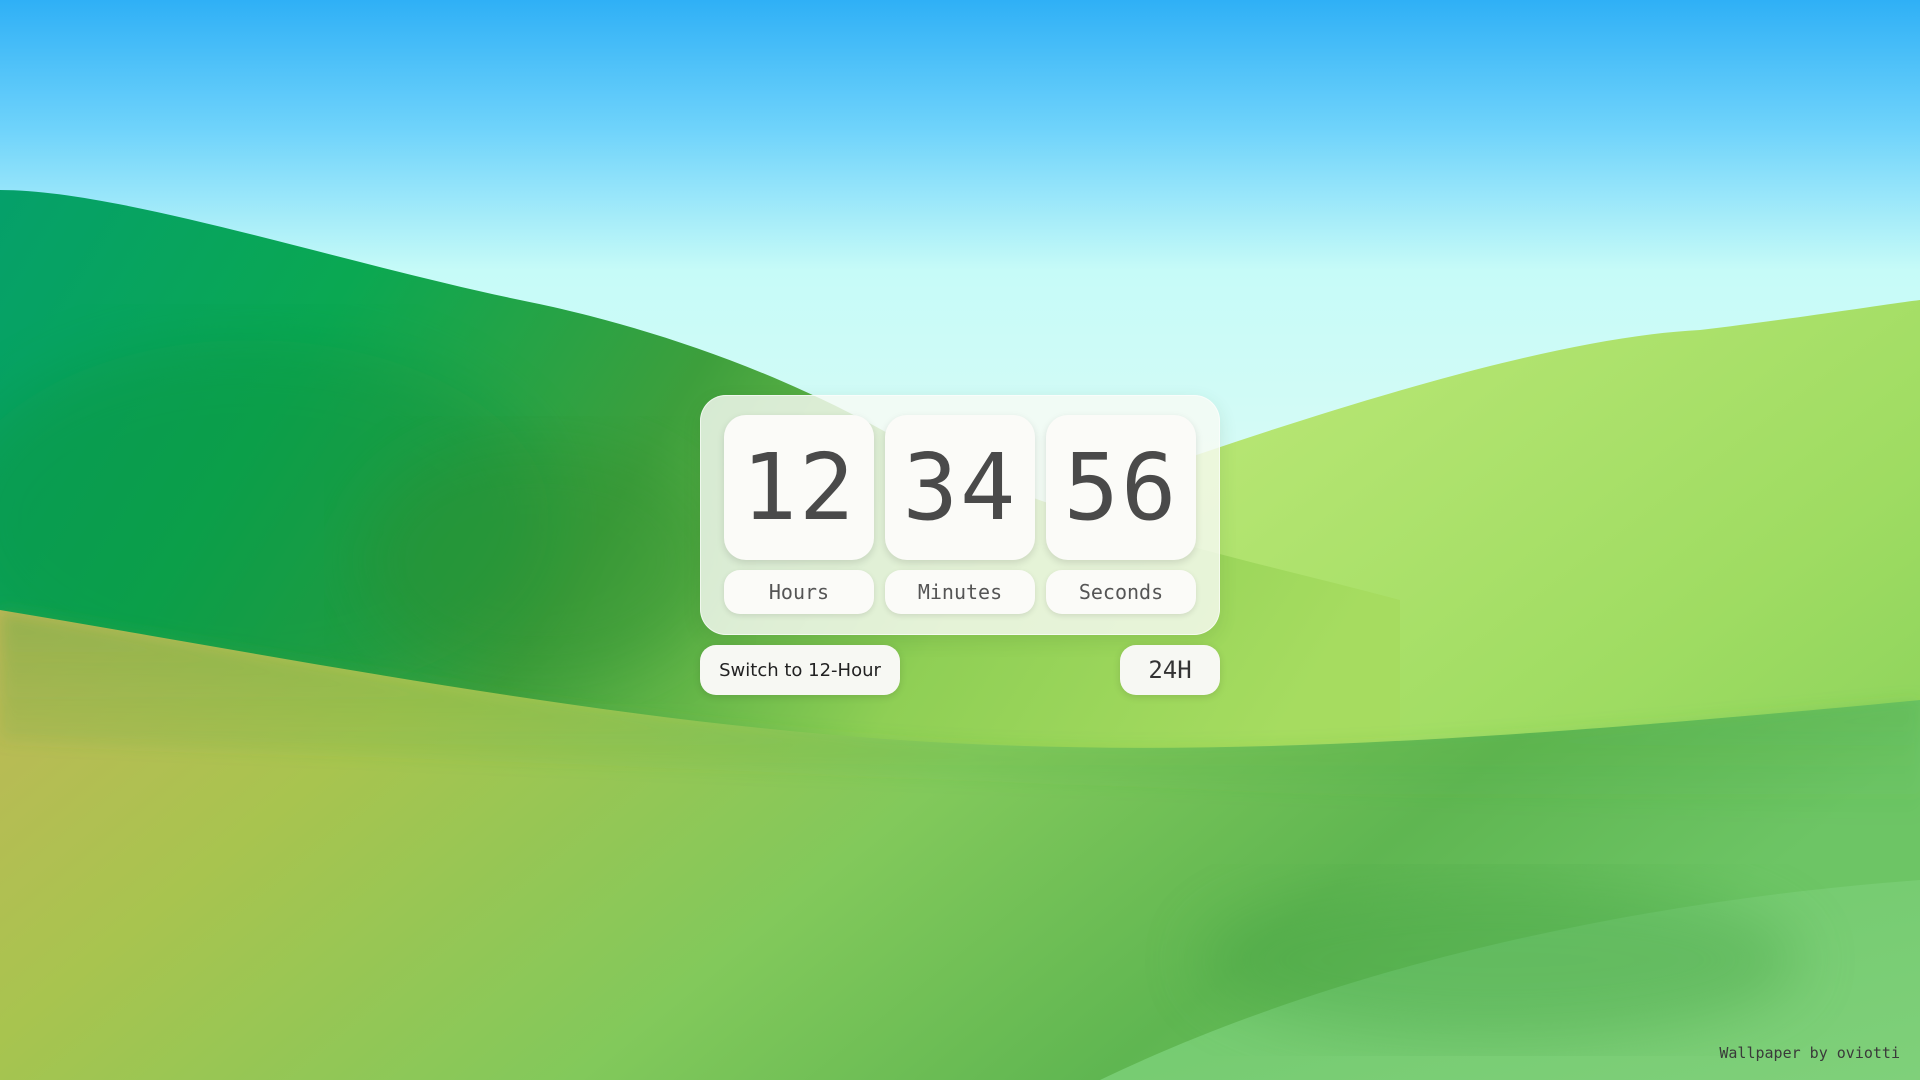  I want to click on minutes-value: 34, so click(960, 487).